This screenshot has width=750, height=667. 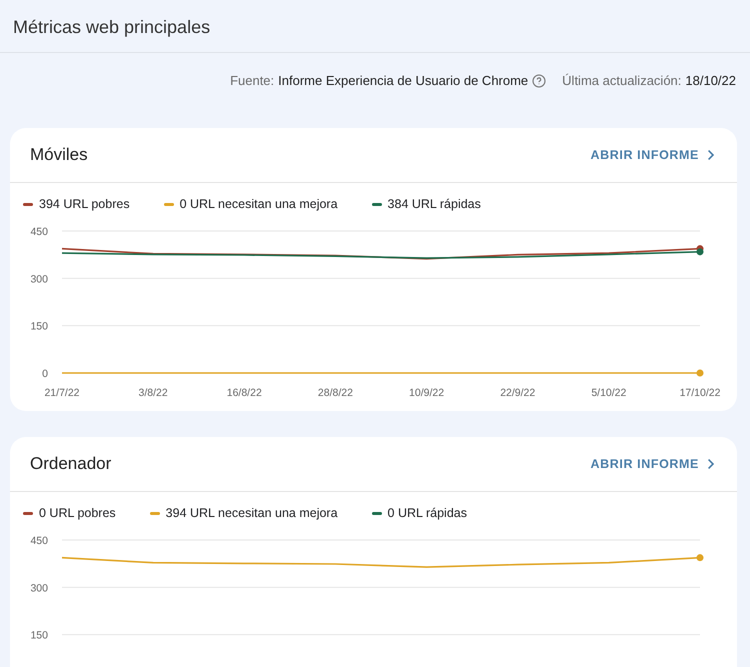 What do you see at coordinates (335, 393) in the screenshot?
I see `axis-label: 28/8/22` at bounding box center [335, 393].